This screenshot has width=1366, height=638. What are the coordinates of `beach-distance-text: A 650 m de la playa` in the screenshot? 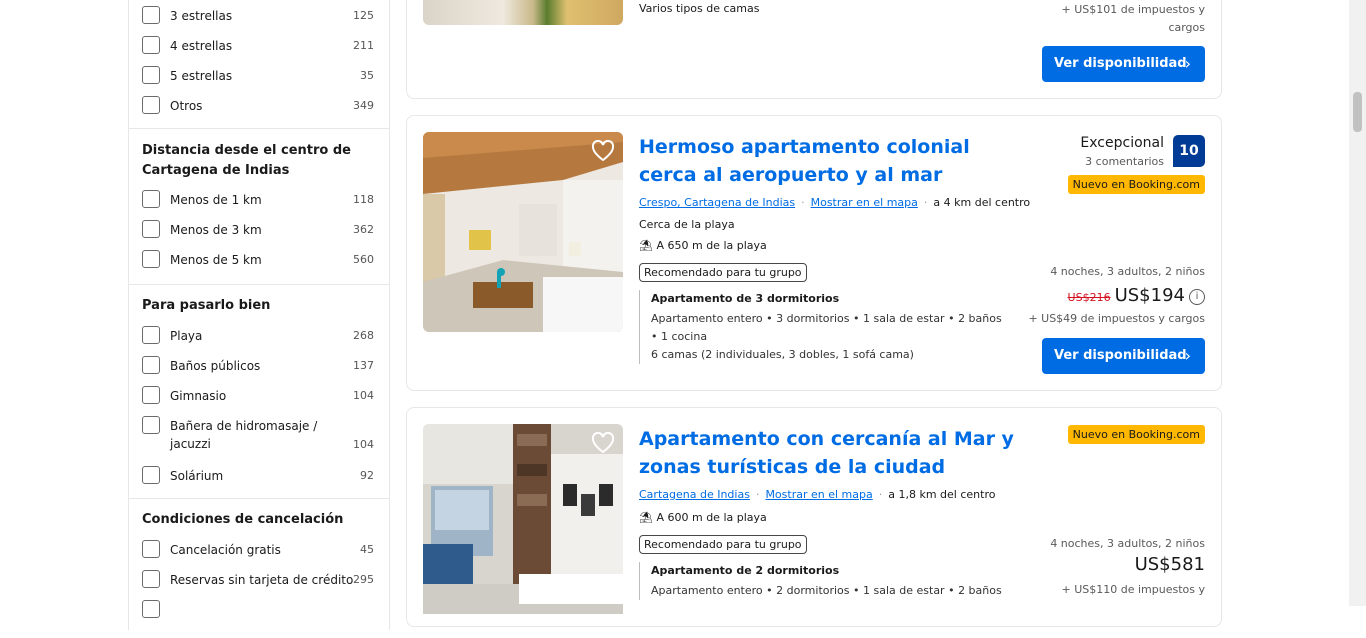 It's located at (711, 245).